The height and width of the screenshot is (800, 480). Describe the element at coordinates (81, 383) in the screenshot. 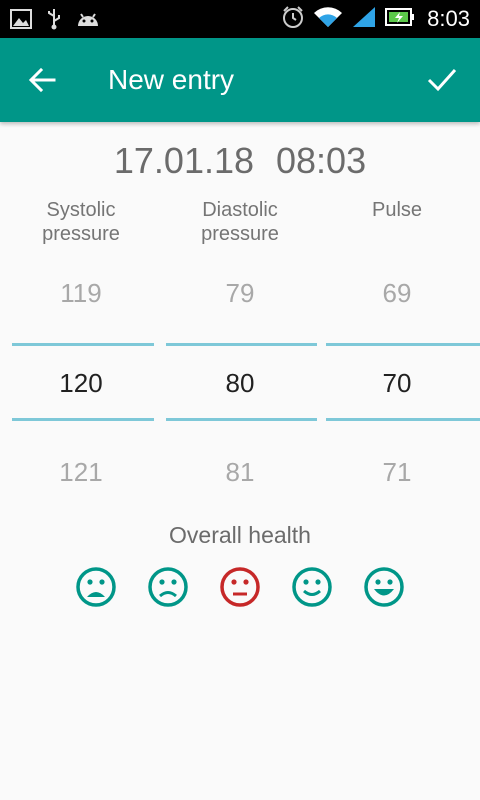

I see `systolic-current-value: 120` at that location.